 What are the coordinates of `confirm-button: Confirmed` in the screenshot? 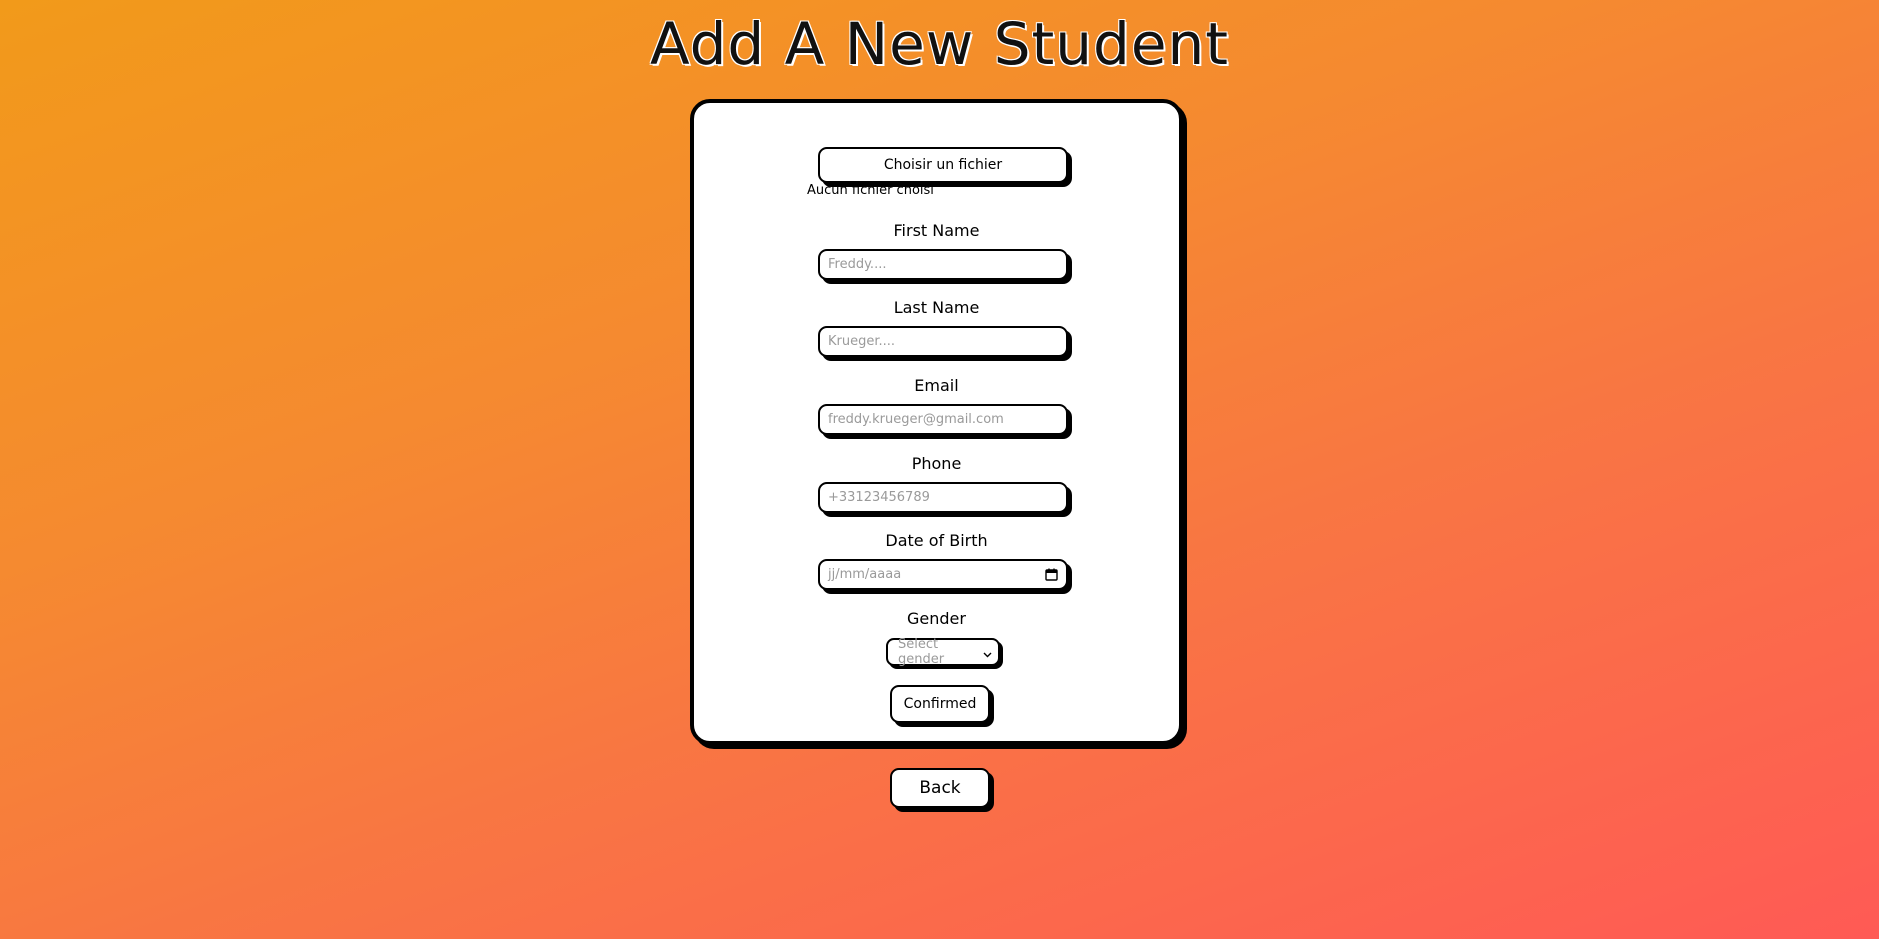 It's located at (940, 704).